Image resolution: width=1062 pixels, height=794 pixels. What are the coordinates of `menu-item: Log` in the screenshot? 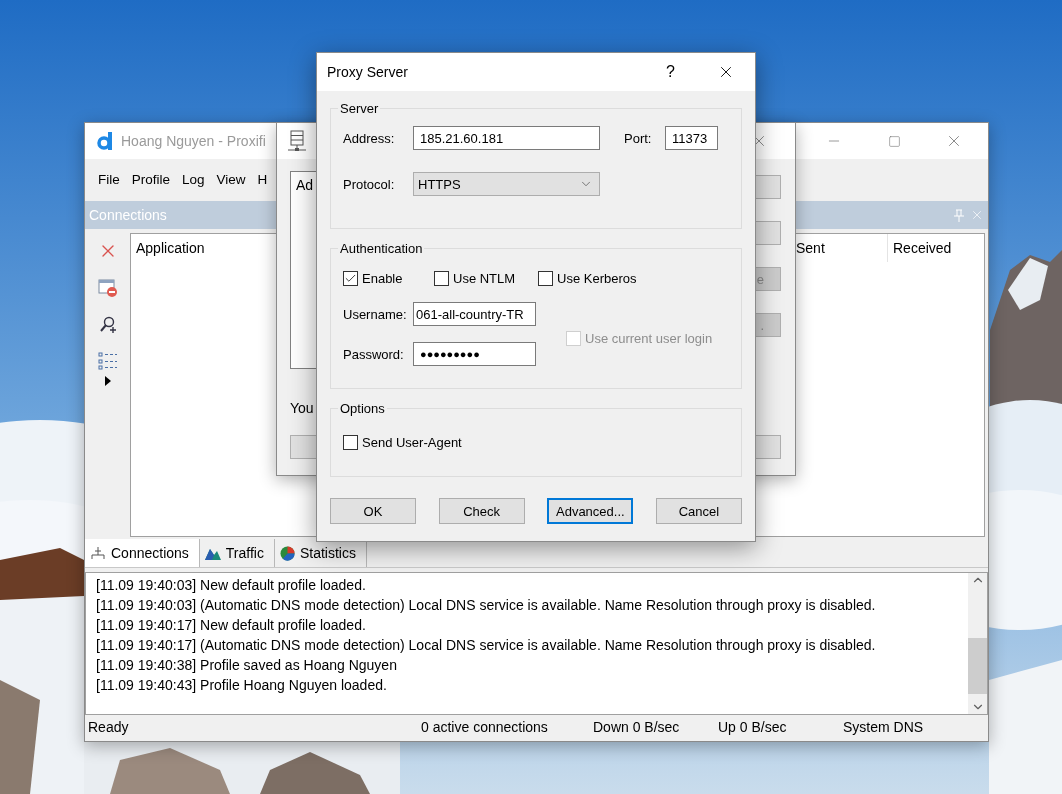 It's located at (193, 179).